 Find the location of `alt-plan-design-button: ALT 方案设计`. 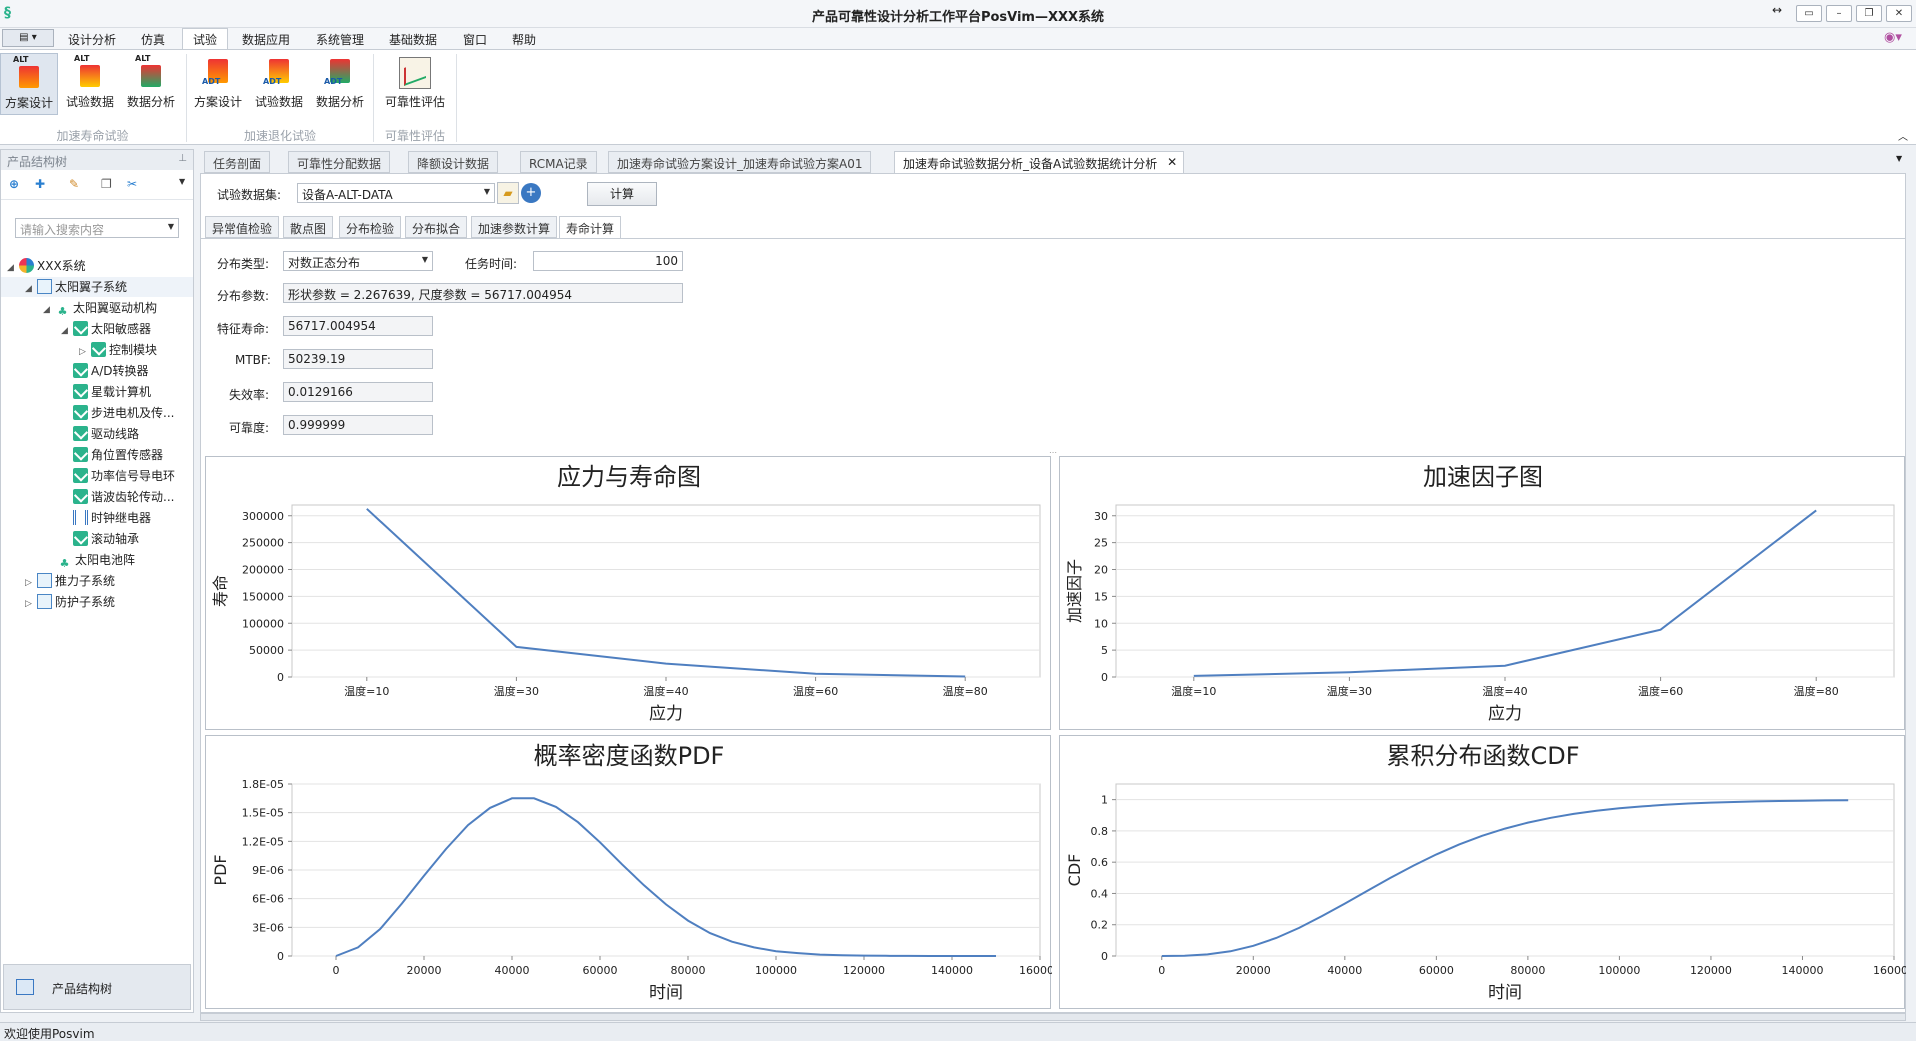

alt-plan-design-button: ALT 方案设计 is located at coordinates (29, 84).